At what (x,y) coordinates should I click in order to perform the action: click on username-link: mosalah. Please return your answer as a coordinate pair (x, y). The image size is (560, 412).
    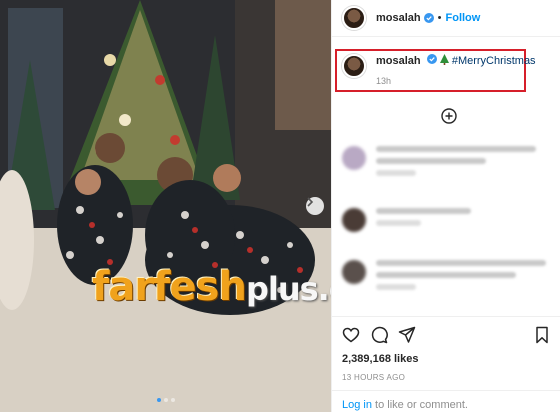
    Looking at the image, I should click on (398, 18).